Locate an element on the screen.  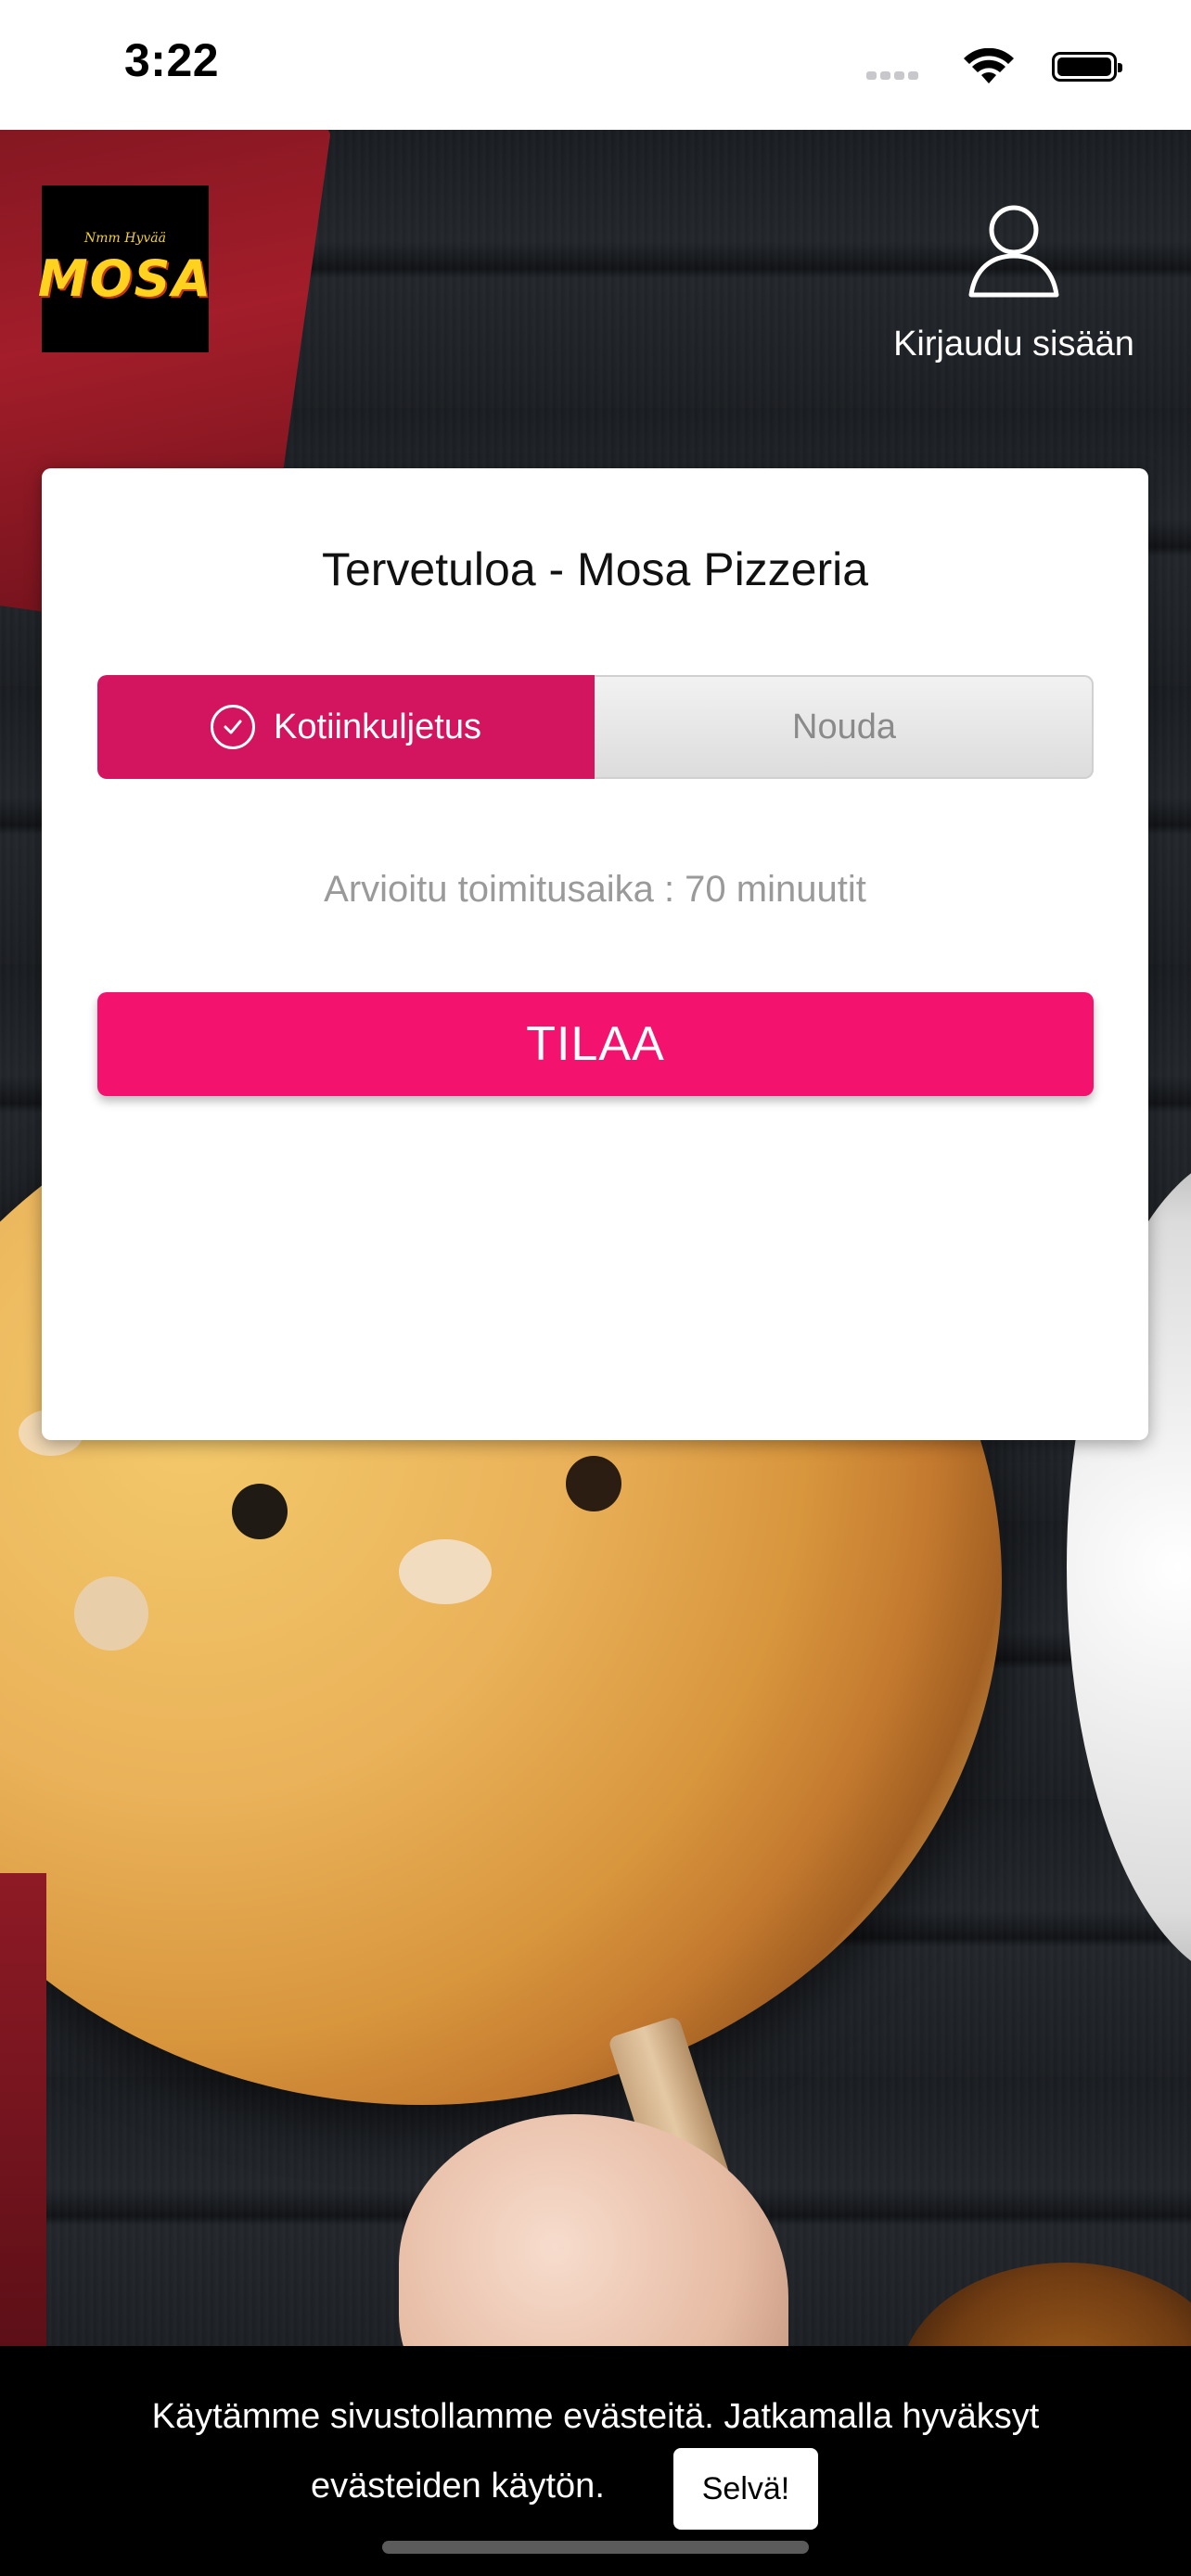
mosa-logo: Nmm Hyvää MOSA is located at coordinates (124, 268).